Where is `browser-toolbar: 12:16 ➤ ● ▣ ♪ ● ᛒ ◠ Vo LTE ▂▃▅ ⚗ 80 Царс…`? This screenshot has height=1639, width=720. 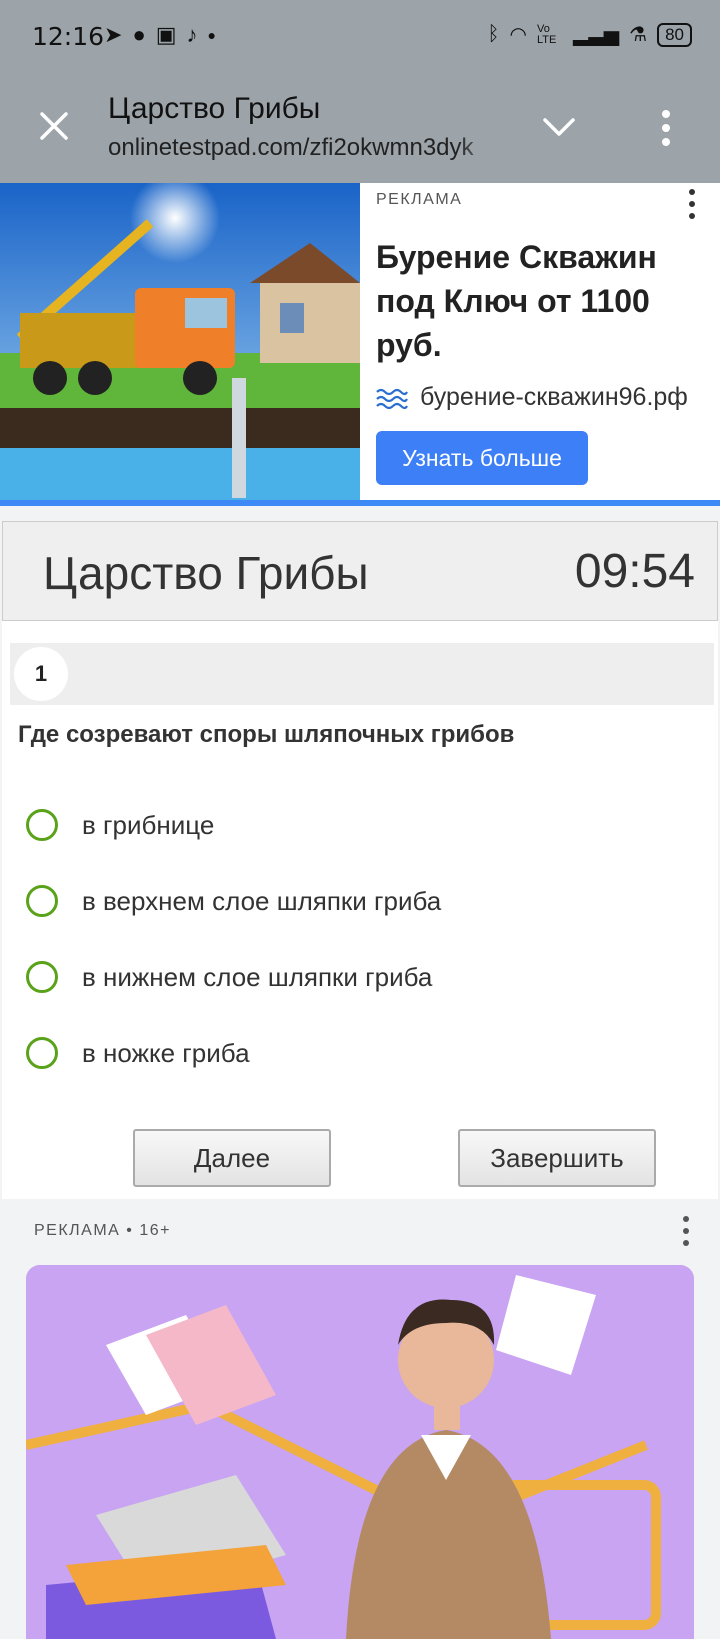 browser-toolbar: 12:16 ➤ ● ▣ ♪ ● ᛒ ◠ Vo LTE ▂▃▅ ⚗ 80 Царс… is located at coordinates (360, 91).